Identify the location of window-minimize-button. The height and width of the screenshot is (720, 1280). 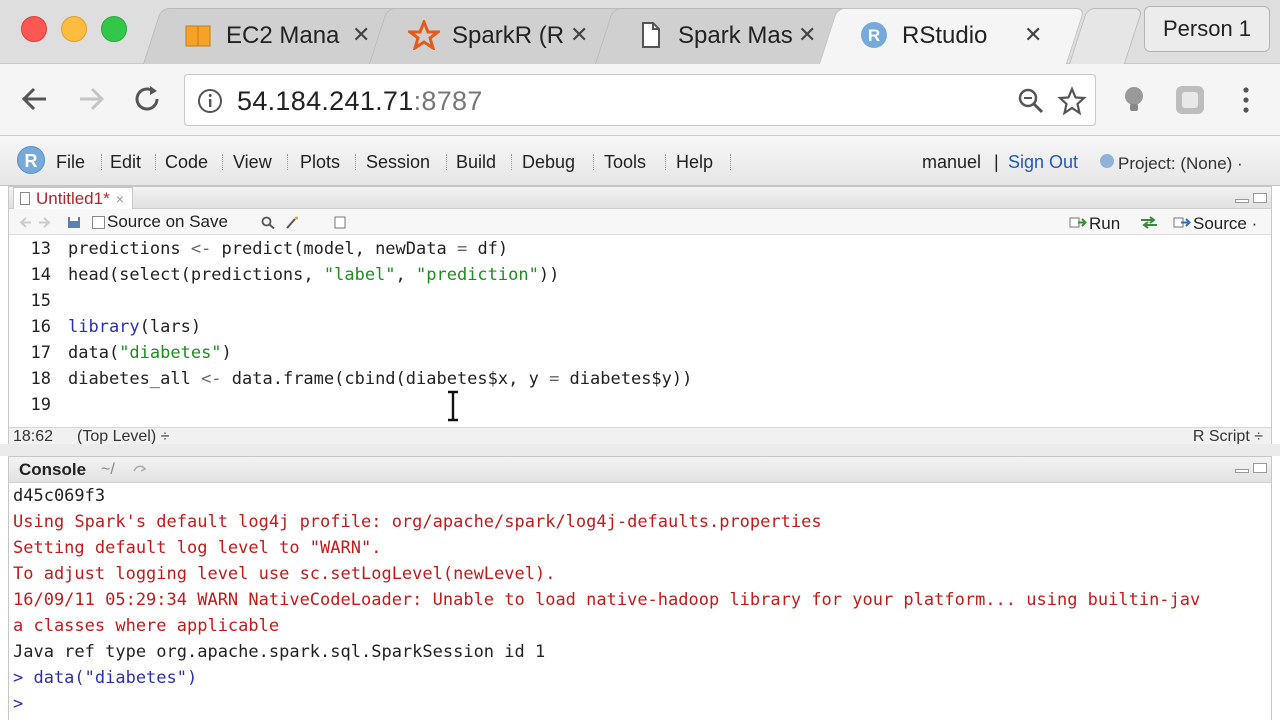
(74, 29).